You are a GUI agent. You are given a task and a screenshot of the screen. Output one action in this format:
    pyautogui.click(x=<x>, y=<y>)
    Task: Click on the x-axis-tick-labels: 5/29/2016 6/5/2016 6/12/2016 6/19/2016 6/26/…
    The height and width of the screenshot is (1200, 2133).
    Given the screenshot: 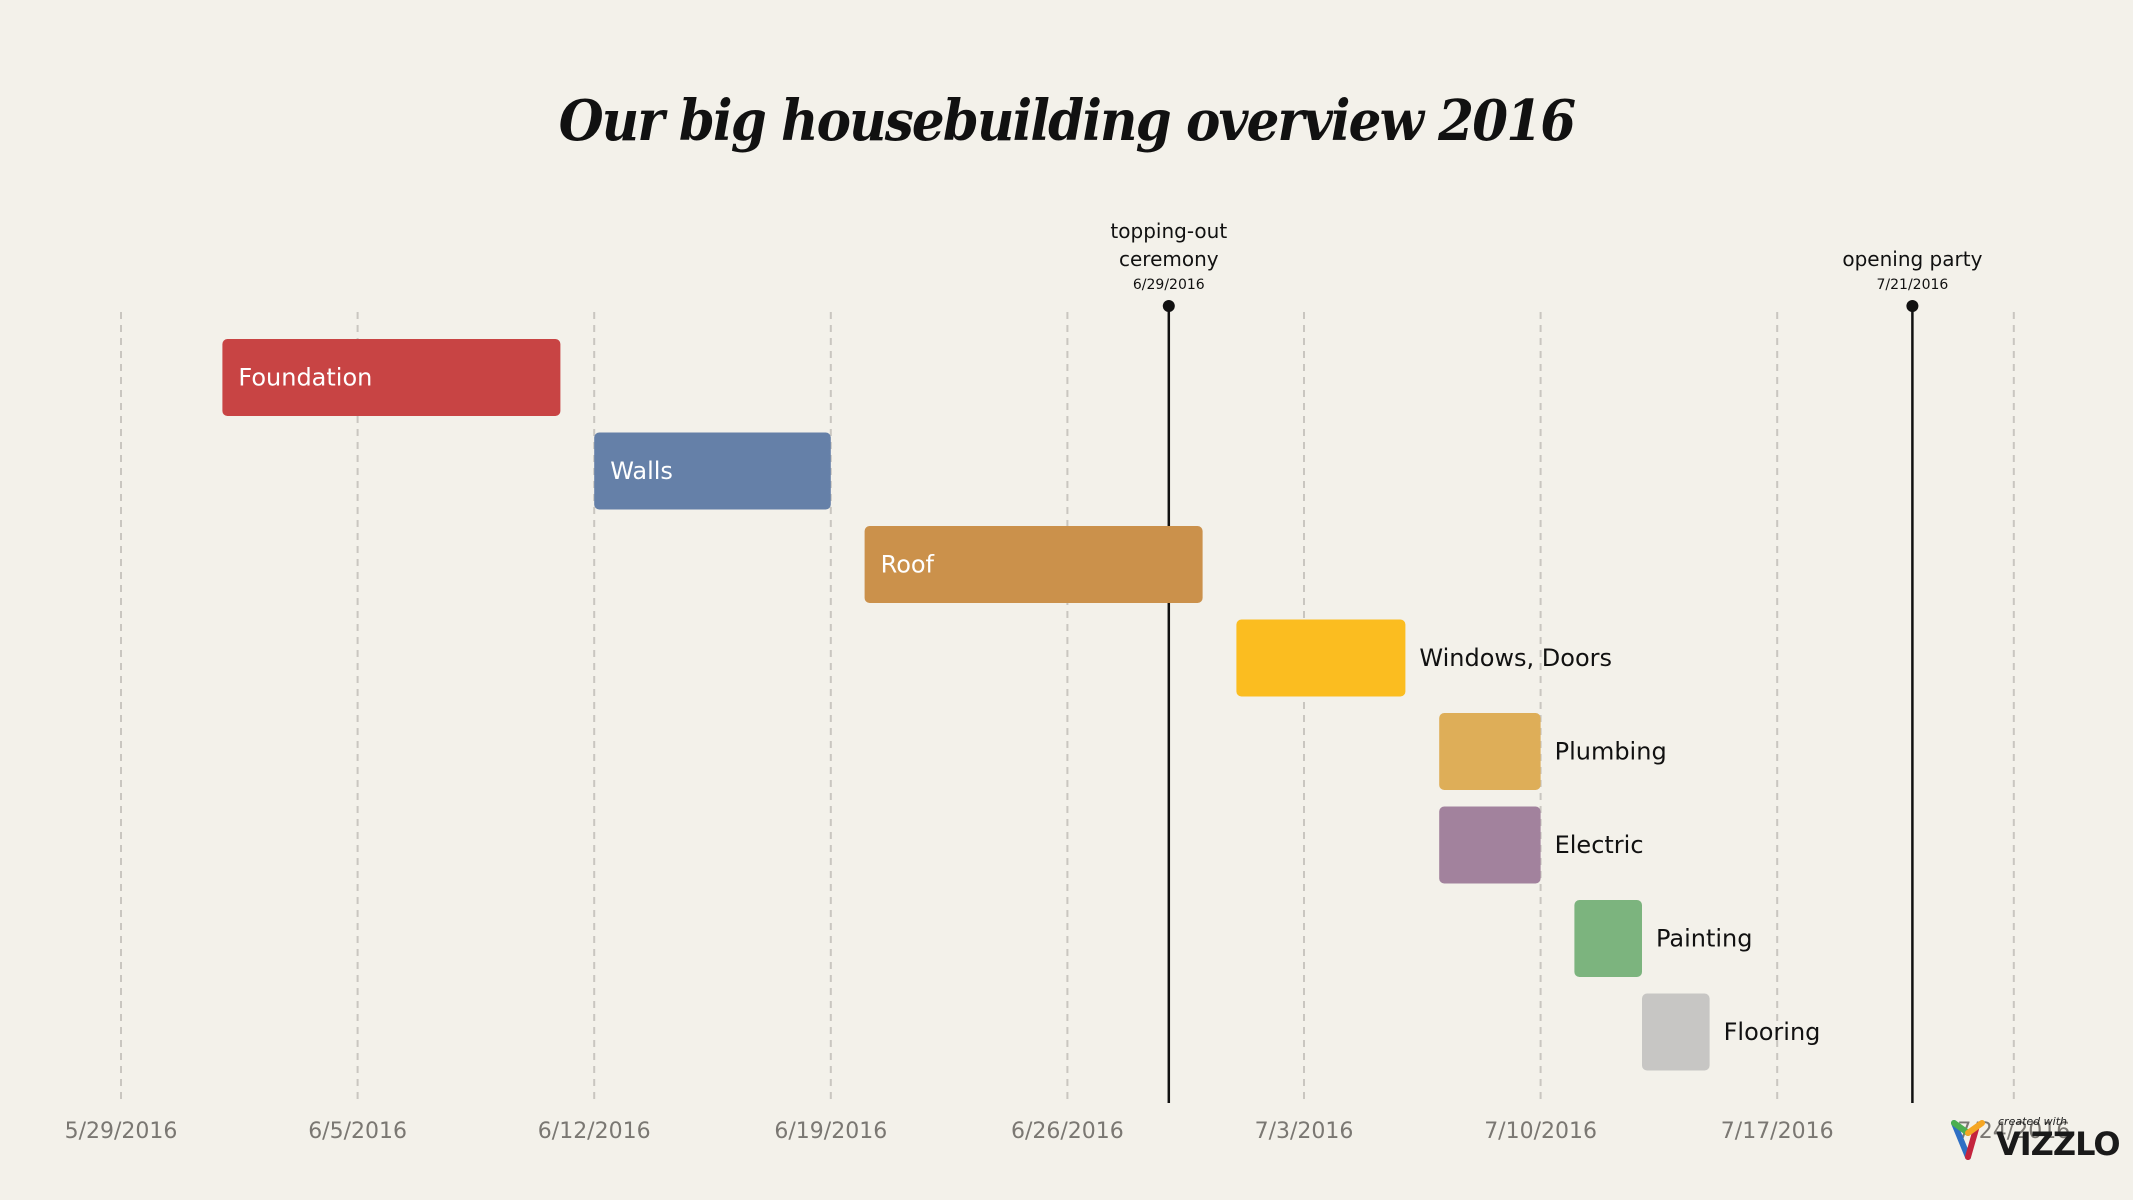 What is the action you would take?
    pyautogui.click(x=1068, y=1131)
    